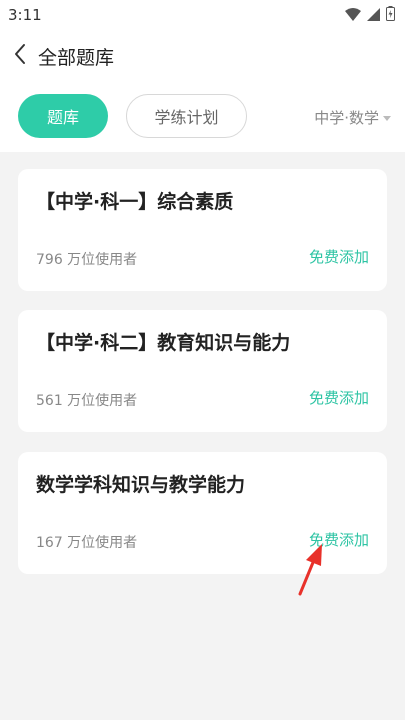 The width and height of the screenshot is (405, 720). Describe the element at coordinates (202, 15) in the screenshot. I see `status-bar: 3:11` at that location.